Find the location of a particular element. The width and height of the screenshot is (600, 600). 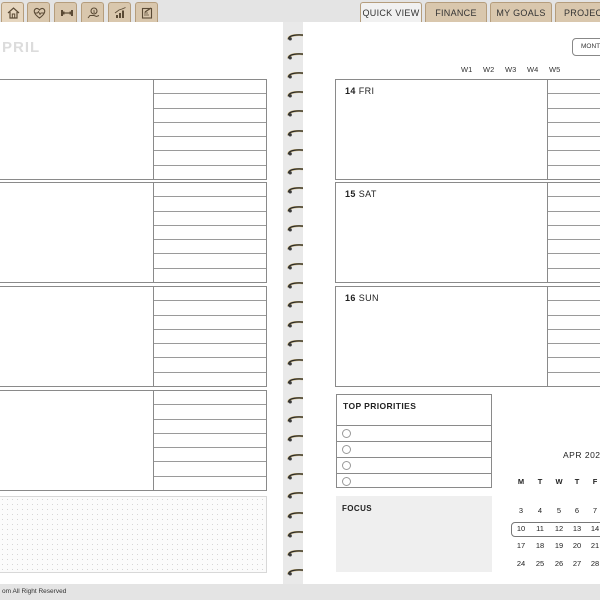

calendar-day: 11 is located at coordinates (540, 528).